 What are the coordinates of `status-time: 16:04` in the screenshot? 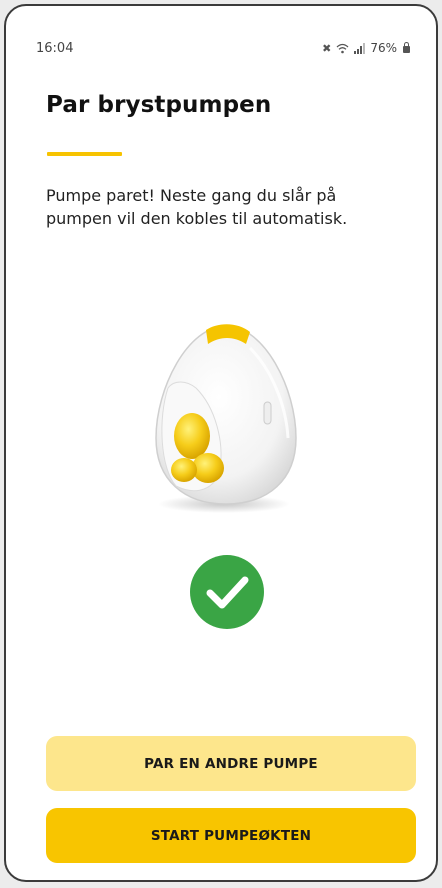 It's located at (55, 48).